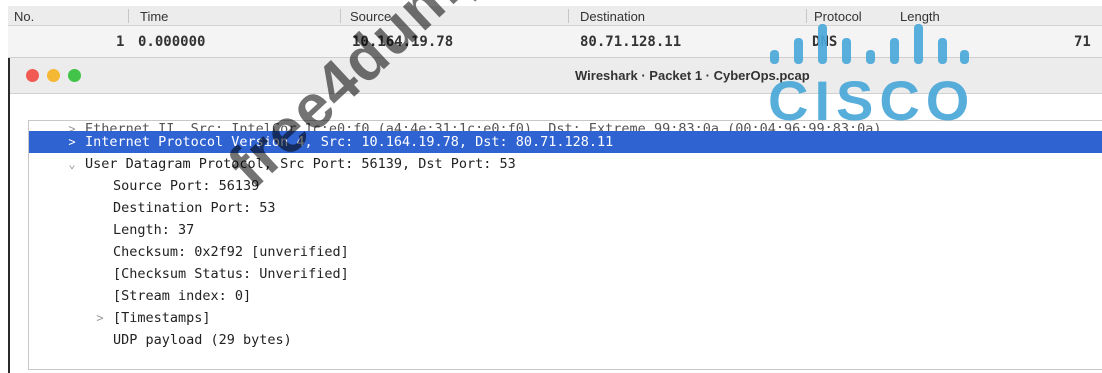  What do you see at coordinates (565, 340) in the screenshot?
I see `tree-row-udp-payload: UDP payload (29 bytes)` at bounding box center [565, 340].